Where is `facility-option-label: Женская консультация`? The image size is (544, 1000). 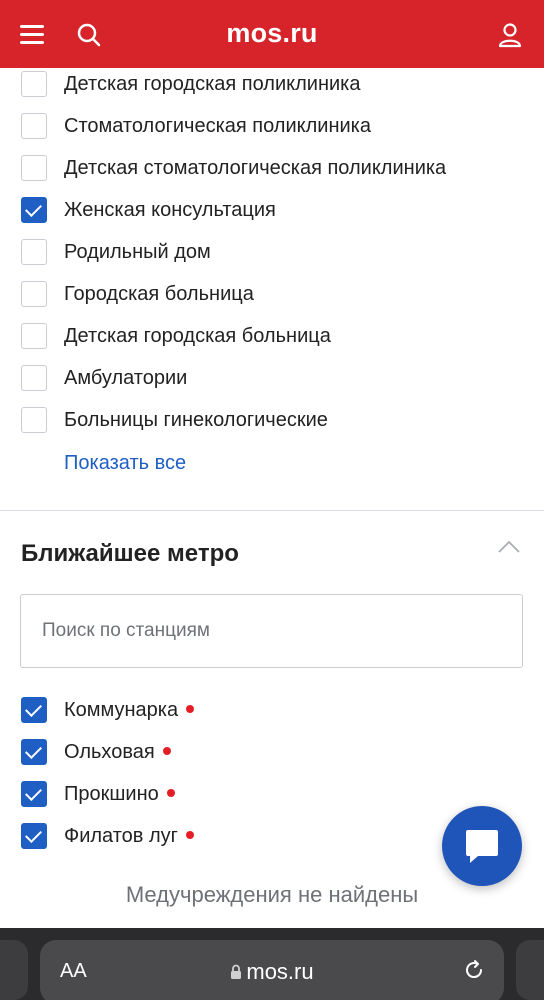
facility-option-label: Женская консультация is located at coordinates (170, 210).